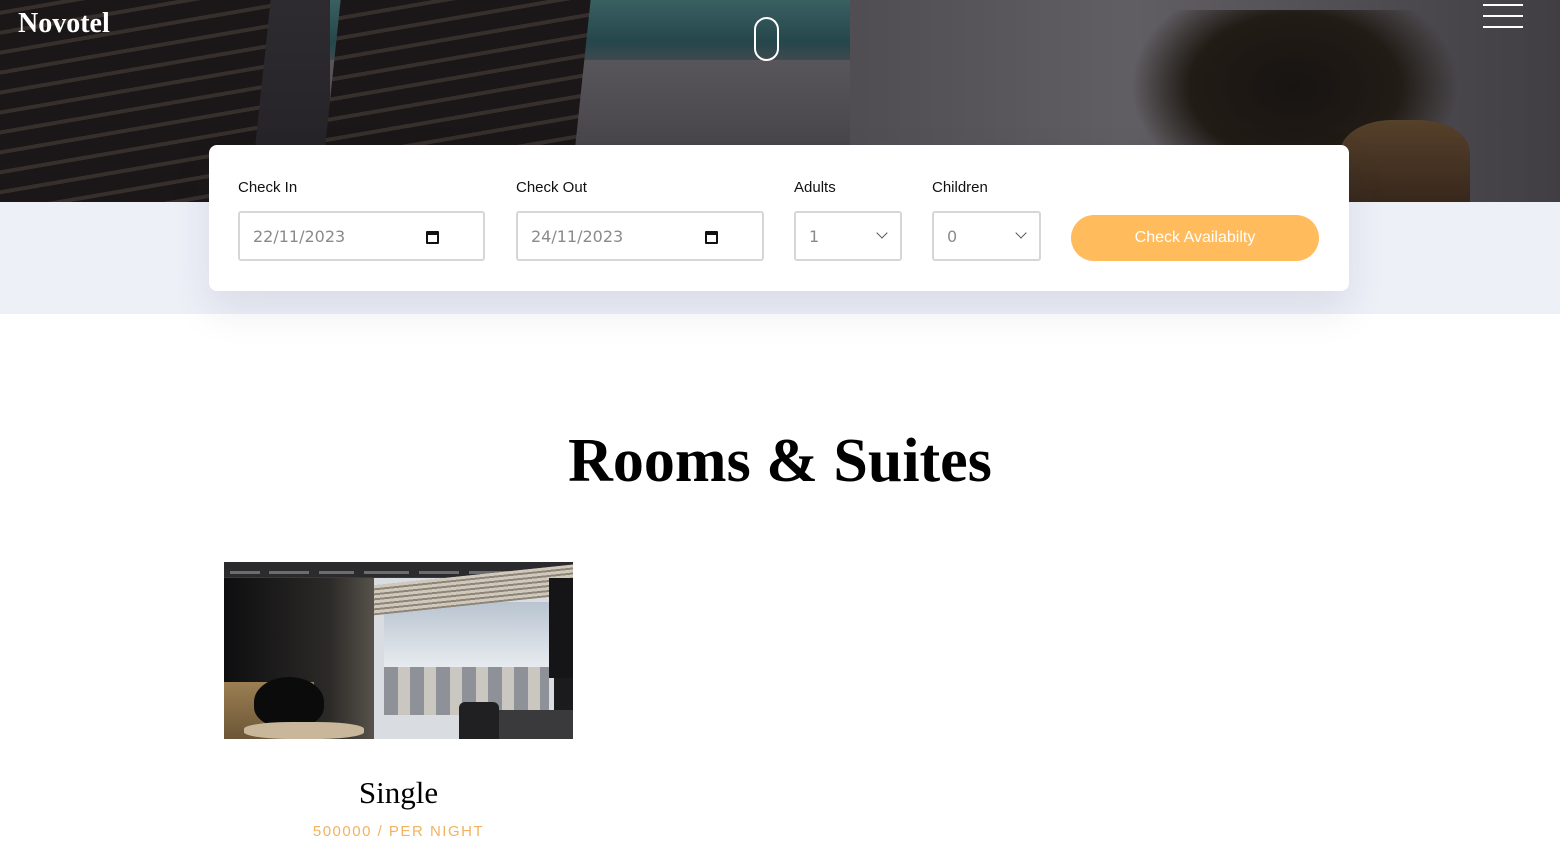 This screenshot has height=854, width=1560. What do you see at coordinates (299, 236) in the screenshot?
I see `check-in-value: 22/11/2023` at bounding box center [299, 236].